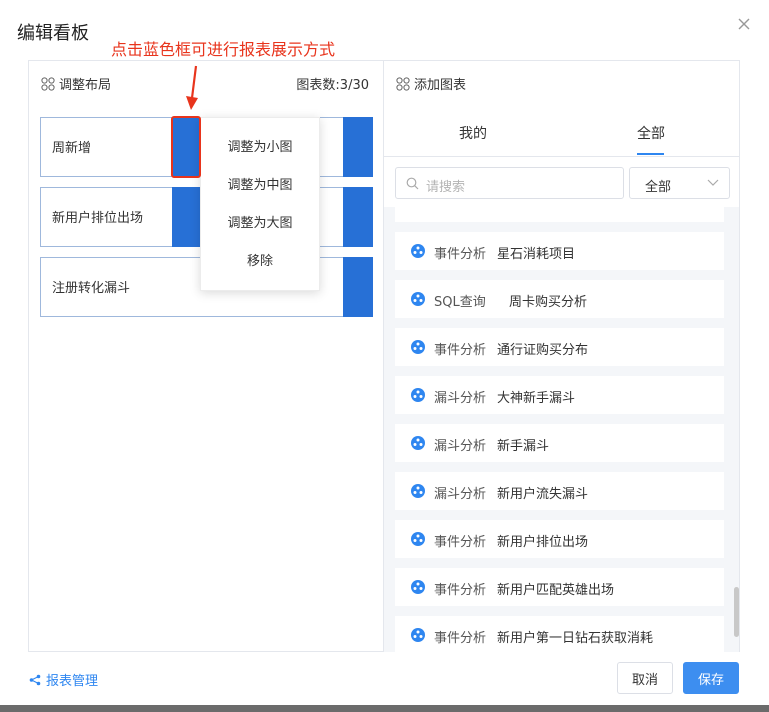  Describe the element at coordinates (440, 85) in the screenshot. I see `add-chart-title: 添加图表` at that location.